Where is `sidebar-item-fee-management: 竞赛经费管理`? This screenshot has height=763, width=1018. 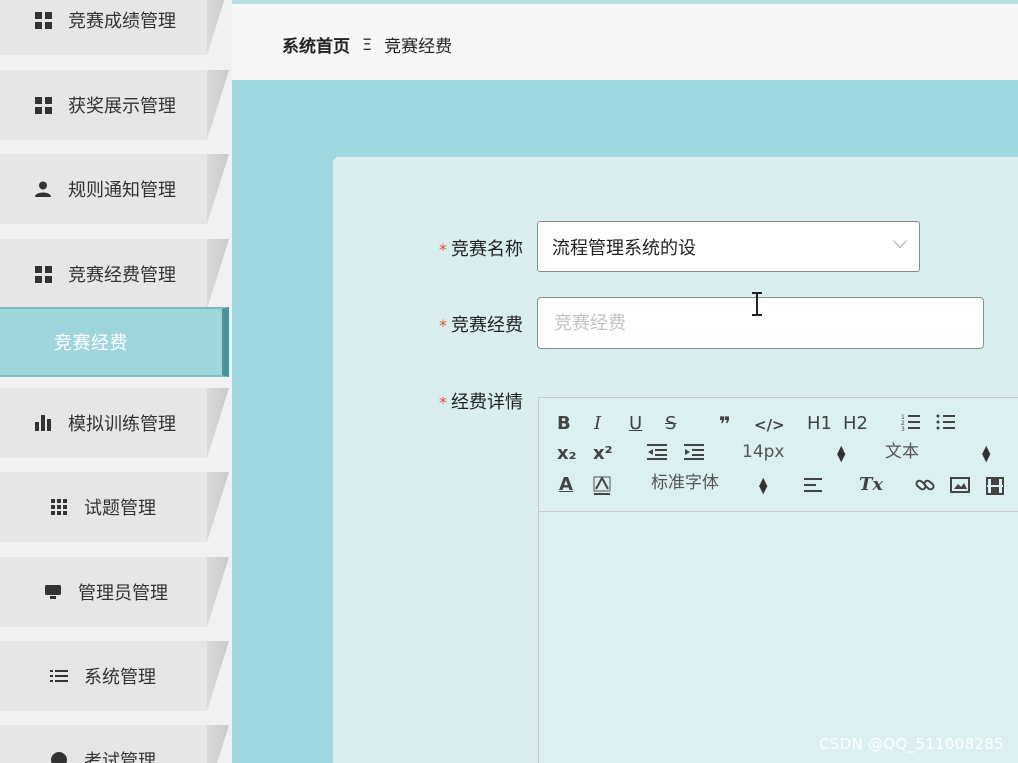 sidebar-item-fee-management: 竞赛经费管理 is located at coordinates (115, 274).